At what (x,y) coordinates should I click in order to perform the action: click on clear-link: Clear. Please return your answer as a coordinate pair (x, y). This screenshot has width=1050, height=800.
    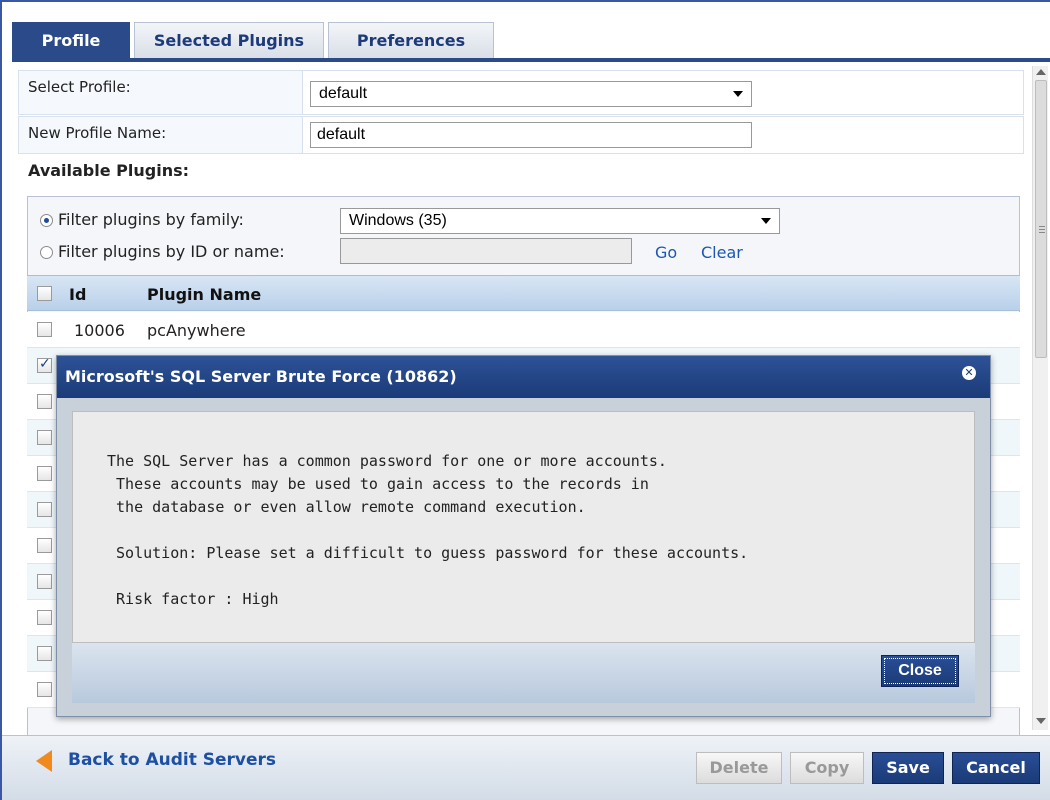
    Looking at the image, I should click on (722, 252).